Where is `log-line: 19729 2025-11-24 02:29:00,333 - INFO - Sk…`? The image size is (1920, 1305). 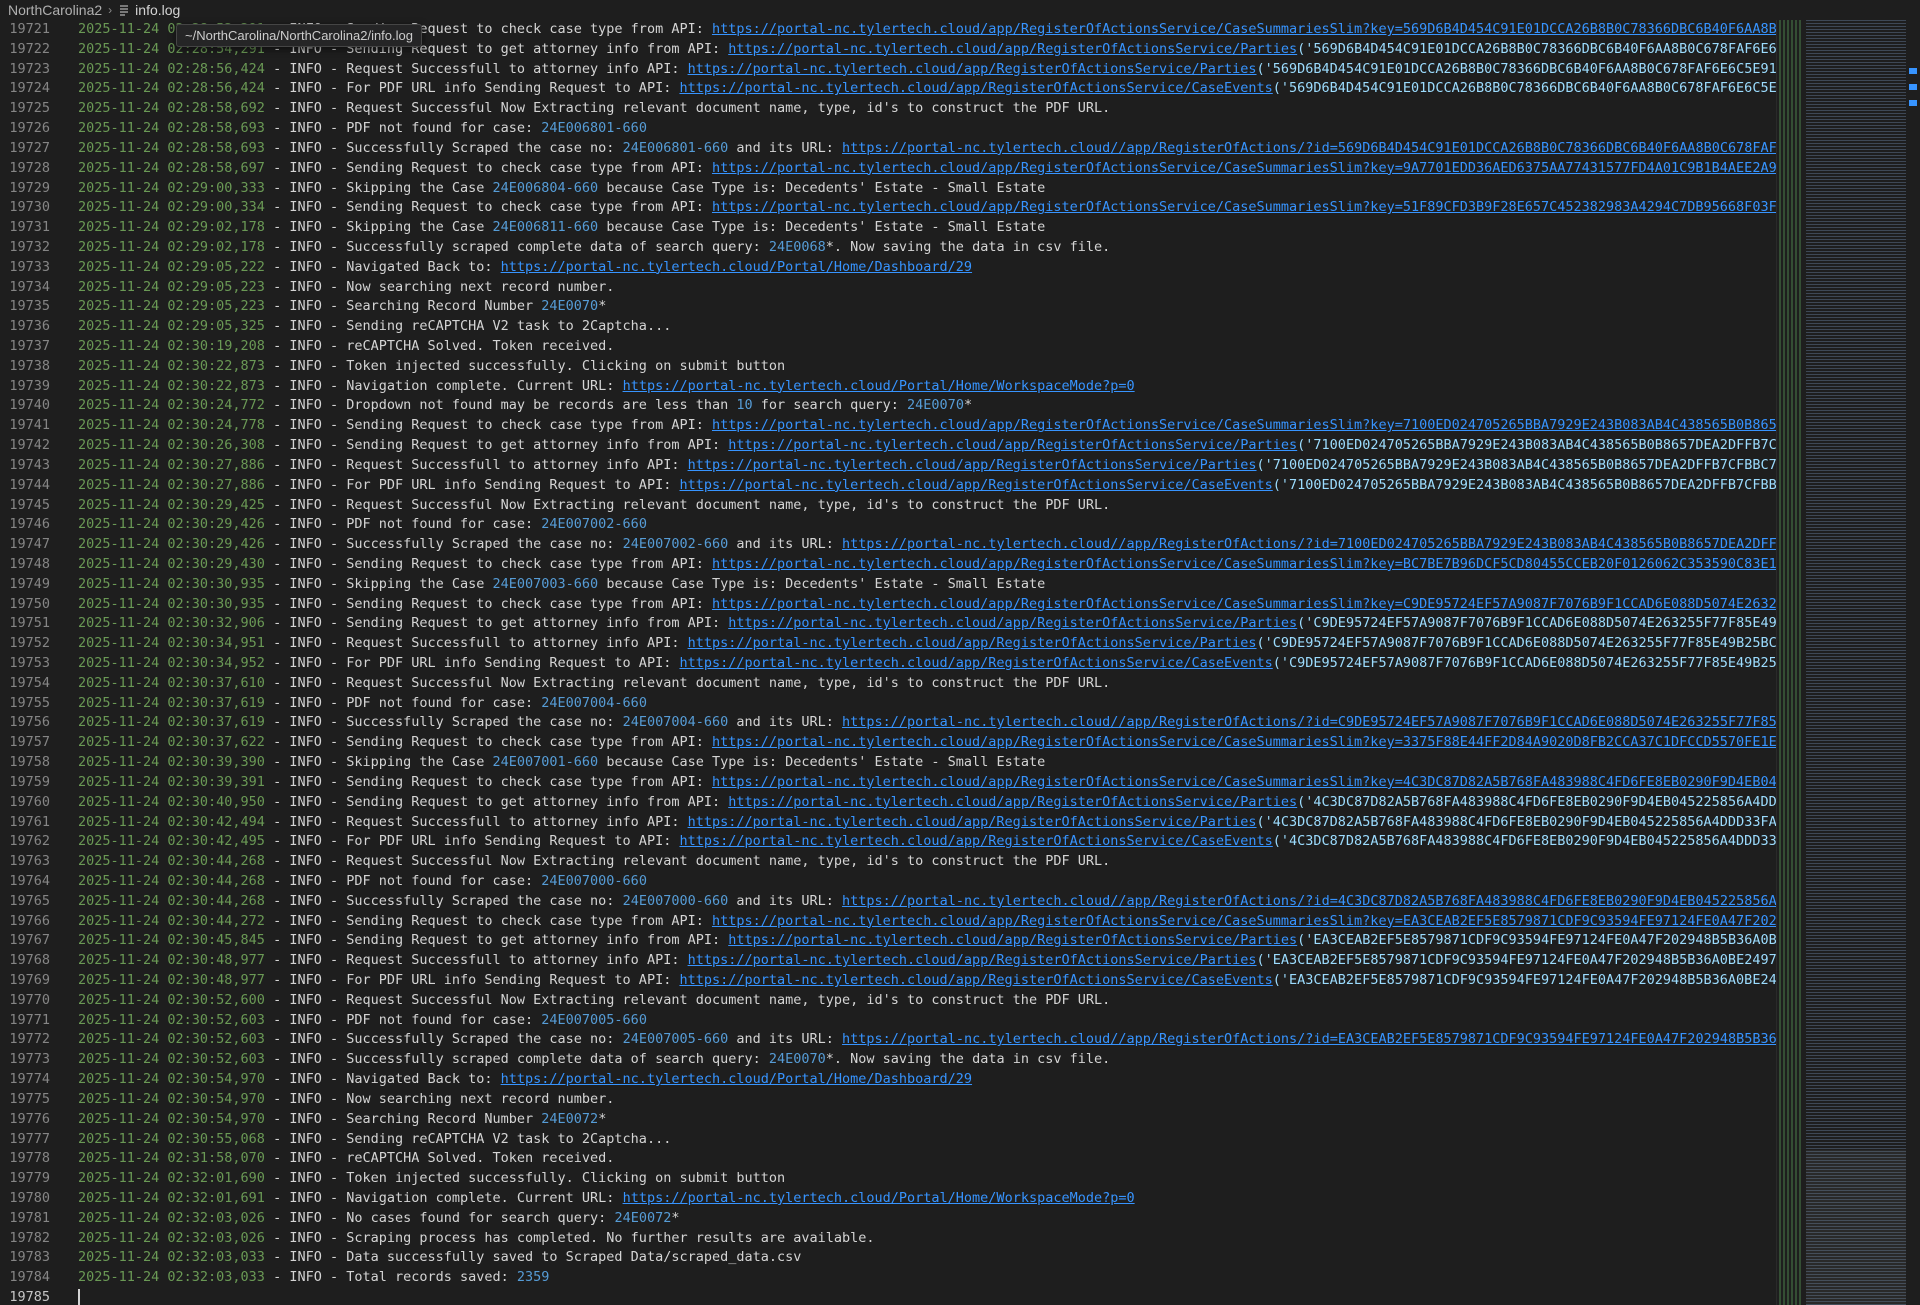 log-line: 19729 2025-11-24 02:29:00,333 - INFO - Sk… is located at coordinates (888, 189).